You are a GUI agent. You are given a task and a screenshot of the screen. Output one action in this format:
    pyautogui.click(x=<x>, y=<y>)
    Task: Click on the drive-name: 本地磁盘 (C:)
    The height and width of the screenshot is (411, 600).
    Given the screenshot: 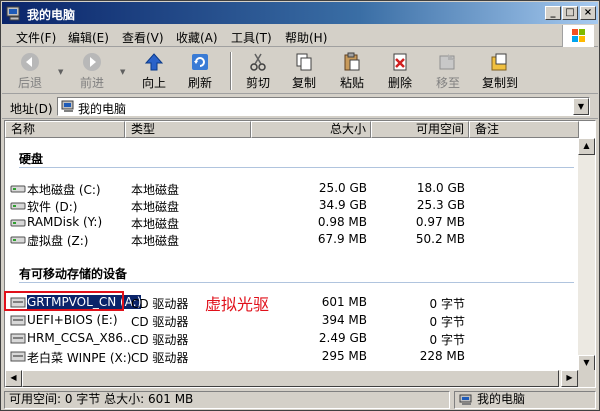 What is the action you would take?
    pyautogui.click(x=64, y=190)
    